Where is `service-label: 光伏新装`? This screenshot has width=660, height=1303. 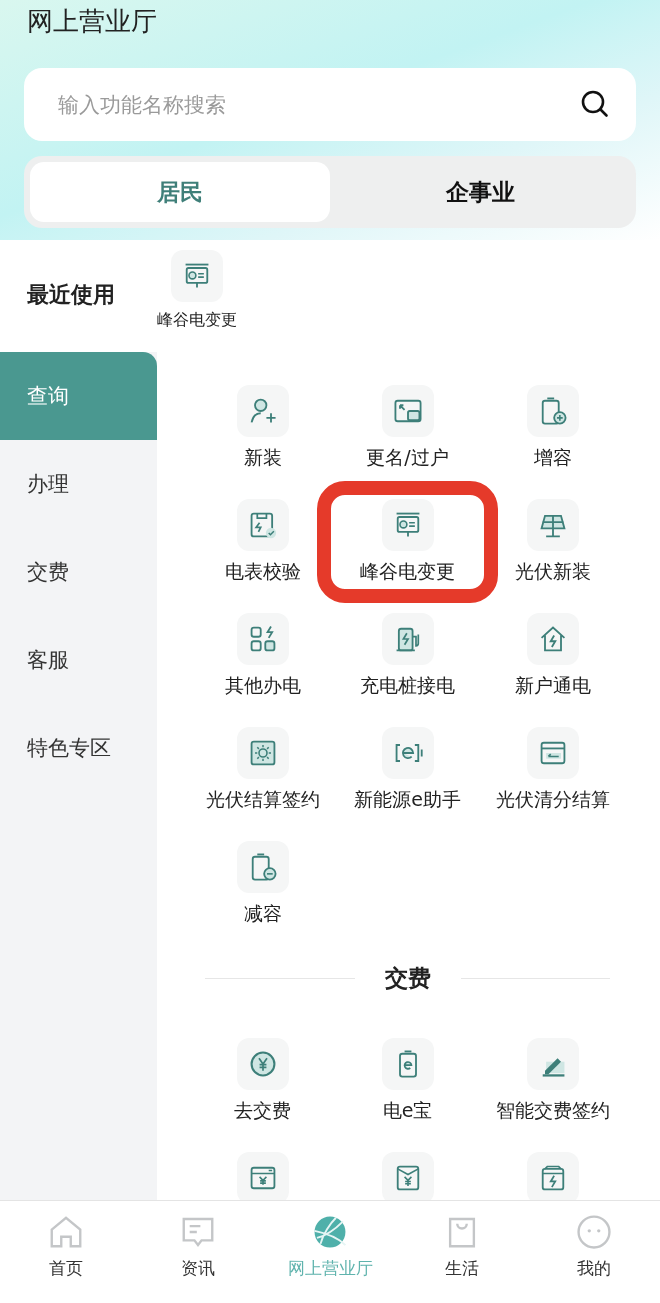 service-label: 光伏新装 is located at coordinates (552, 572).